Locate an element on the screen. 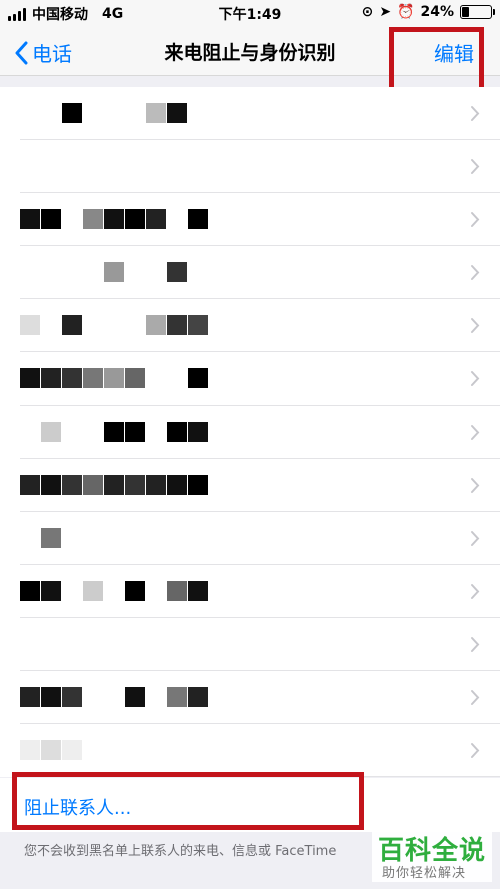  location-icon: ➤ is located at coordinates (385, 12).